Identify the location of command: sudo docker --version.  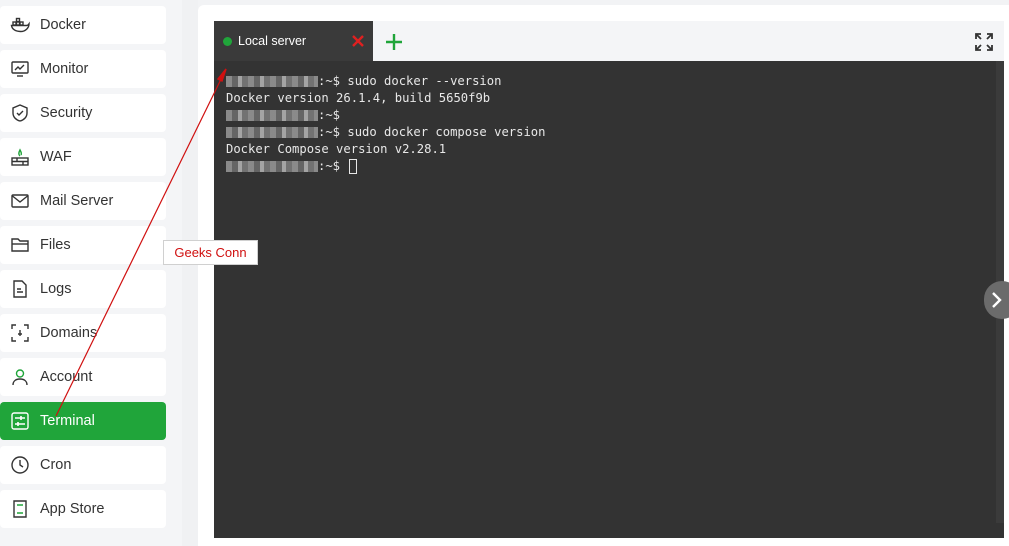
(421, 81).